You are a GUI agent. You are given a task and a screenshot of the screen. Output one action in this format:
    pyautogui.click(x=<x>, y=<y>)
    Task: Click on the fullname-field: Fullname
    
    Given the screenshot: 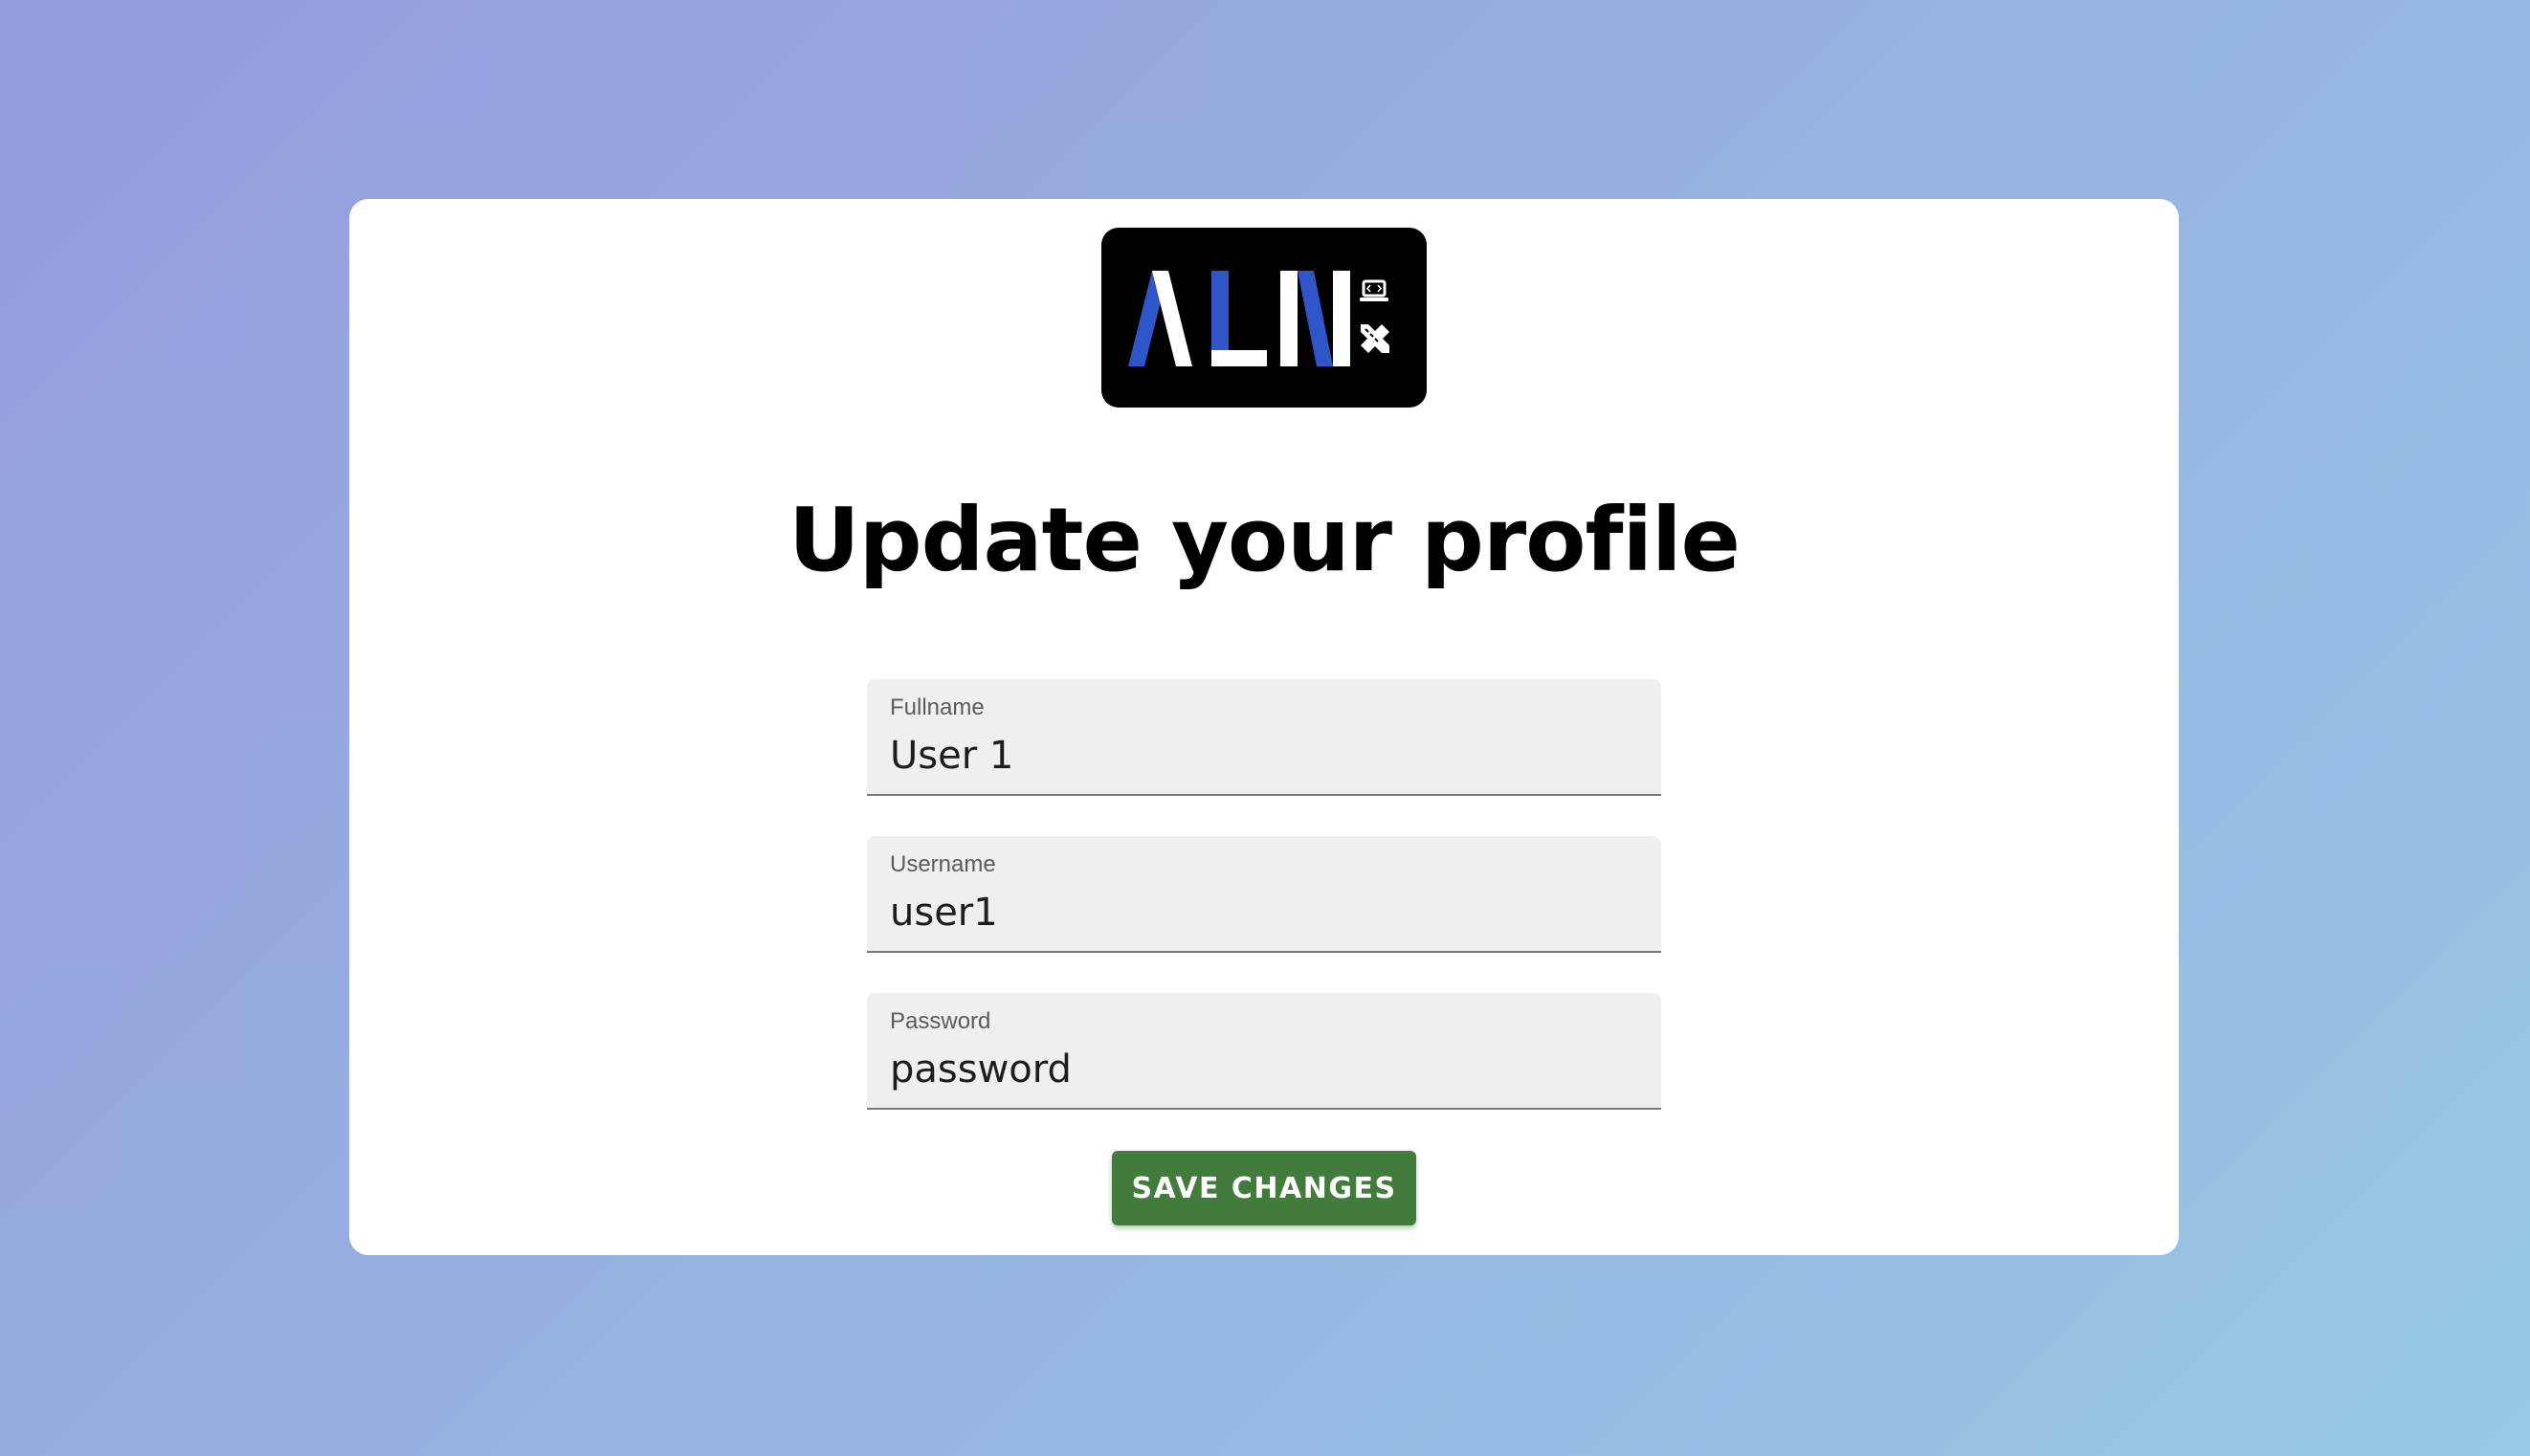 What is the action you would take?
    pyautogui.click(x=1264, y=738)
    